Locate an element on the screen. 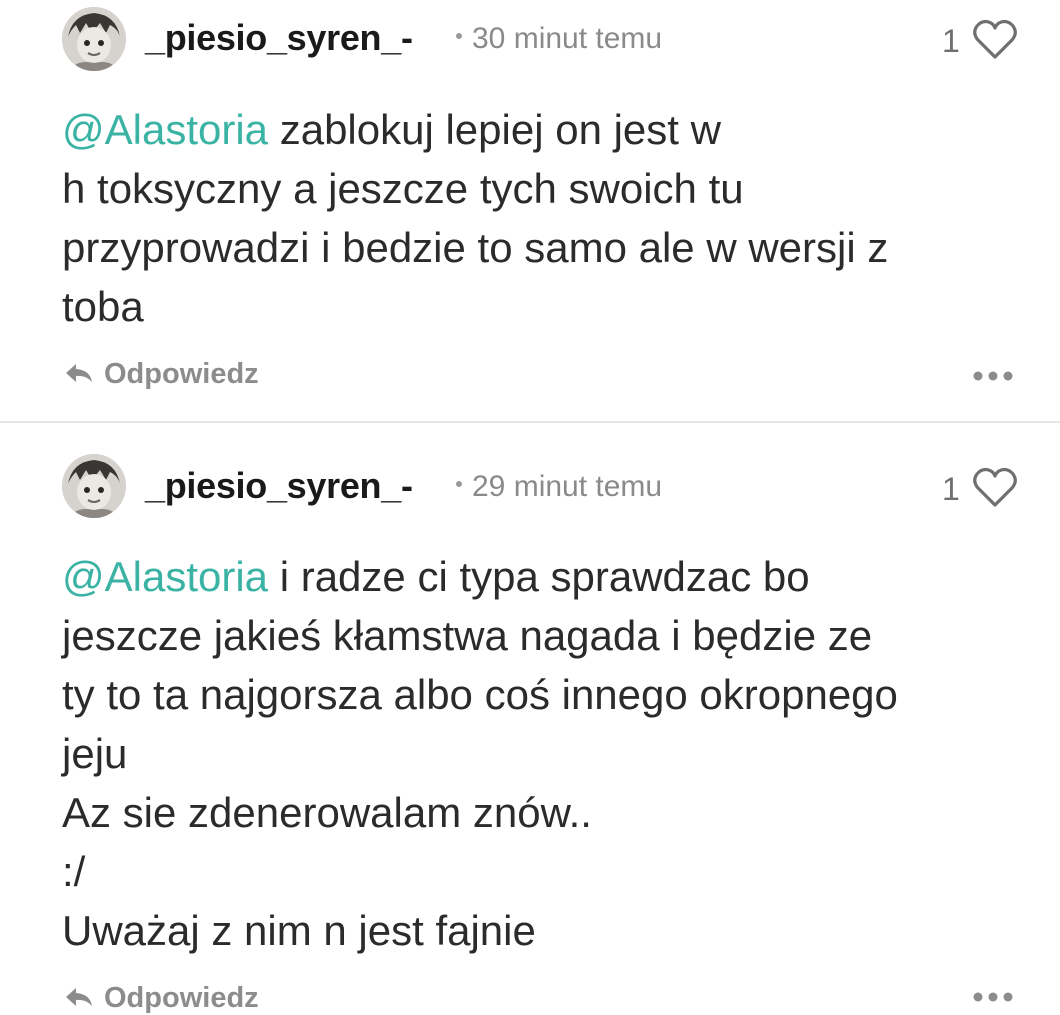 This screenshot has width=1060, height=1015. timestamp: 30 minut temu is located at coordinates (559, 39).